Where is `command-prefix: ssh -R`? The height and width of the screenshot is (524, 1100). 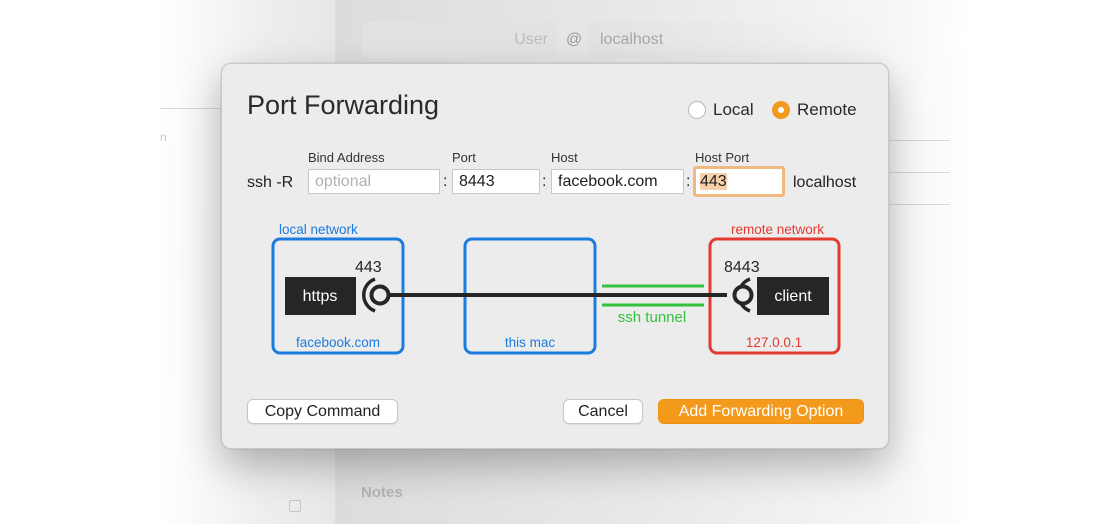 command-prefix: ssh -R is located at coordinates (270, 182).